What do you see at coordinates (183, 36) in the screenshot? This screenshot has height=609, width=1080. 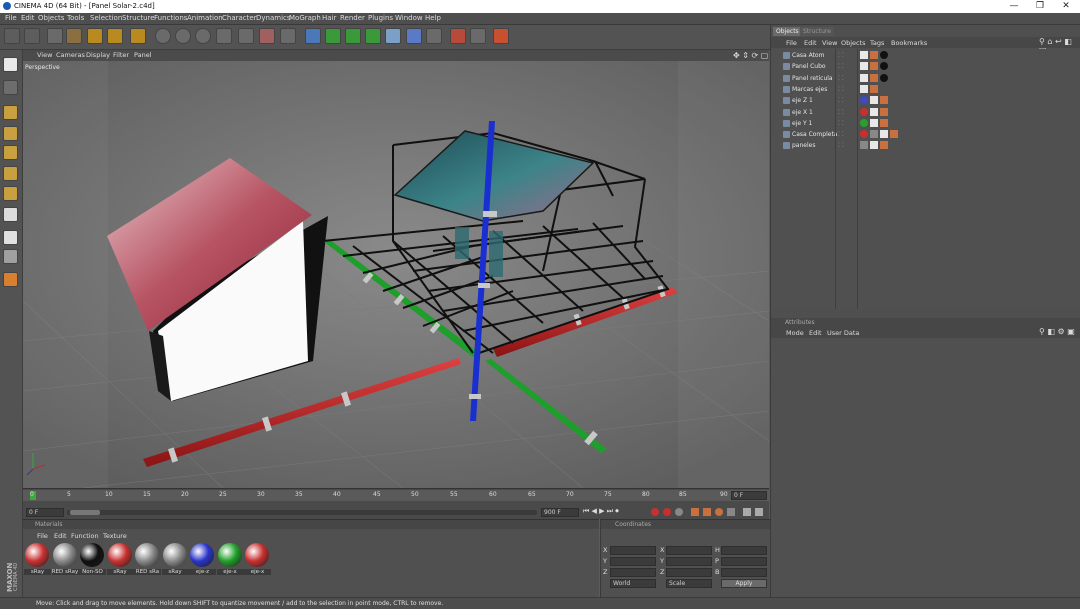 I see `y-axis-lock-icon` at bounding box center [183, 36].